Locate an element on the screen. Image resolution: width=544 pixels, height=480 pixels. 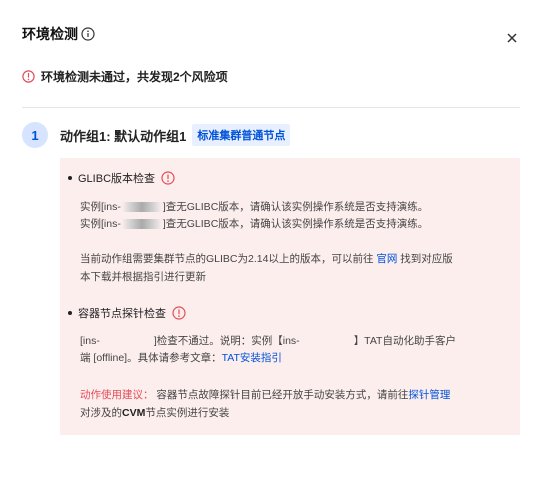
suggestion-line-1: 动作使用建议： 容器节点故障探针目前已经开放手动安装方式，请前往探针管理 is located at coordinates (265, 395).